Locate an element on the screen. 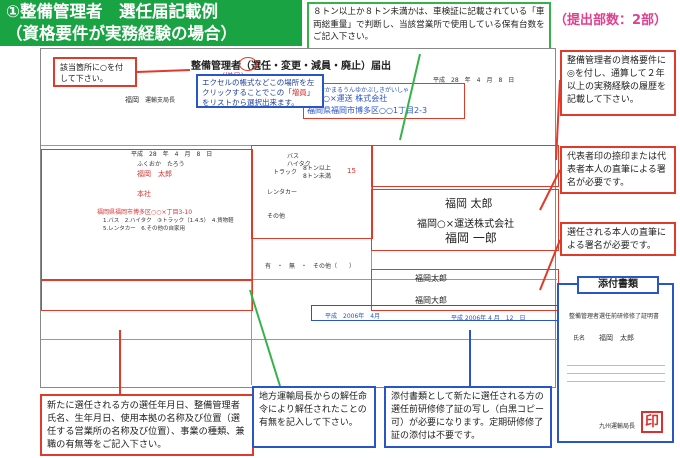 This screenshot has height=458, width=680. attachment-seal: 印 is located at coordinates (652, 422).